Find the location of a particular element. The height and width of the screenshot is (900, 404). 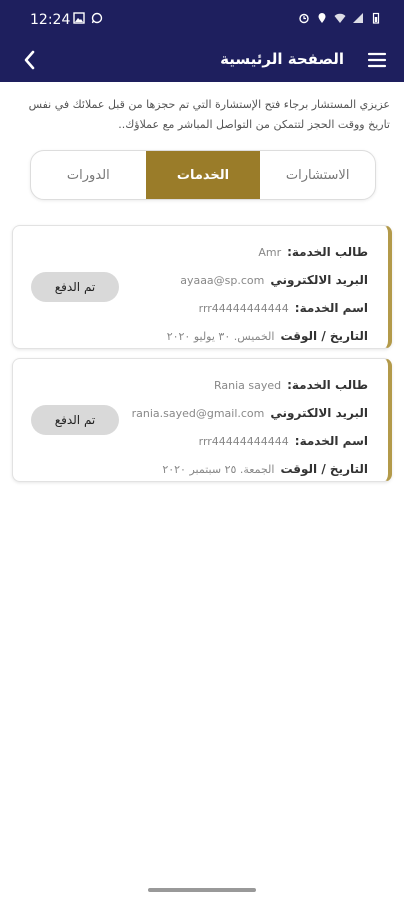

requester-row: طالب الخدمة: Rania sayed is located at coordinates (250, 385).